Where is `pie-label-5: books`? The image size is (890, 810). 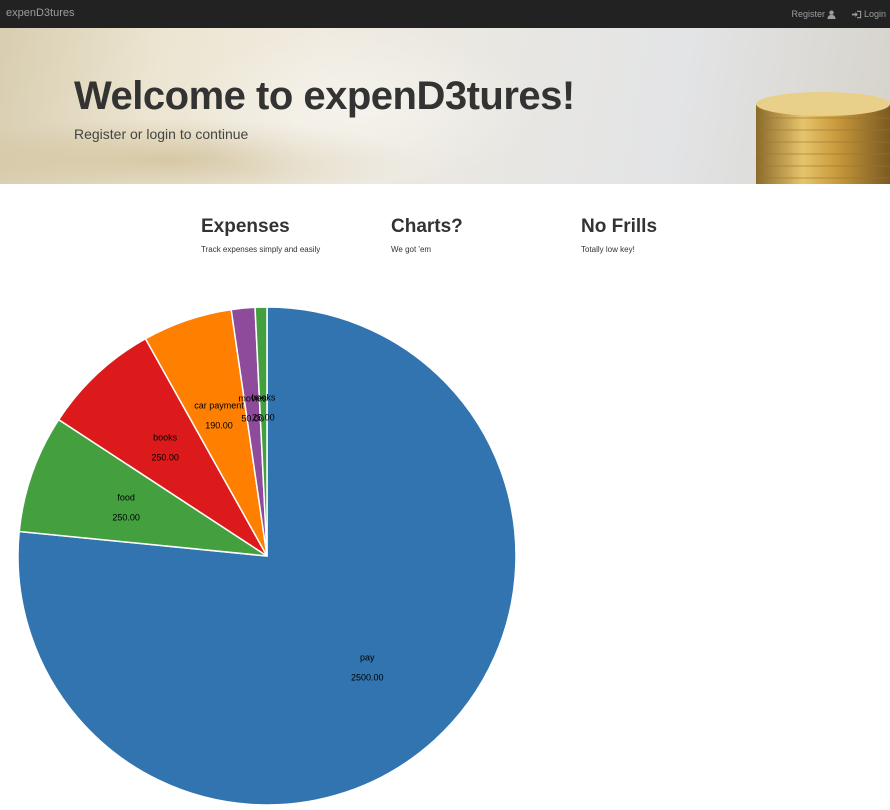 pie-label-5: books is located at coordinates (263, 398).